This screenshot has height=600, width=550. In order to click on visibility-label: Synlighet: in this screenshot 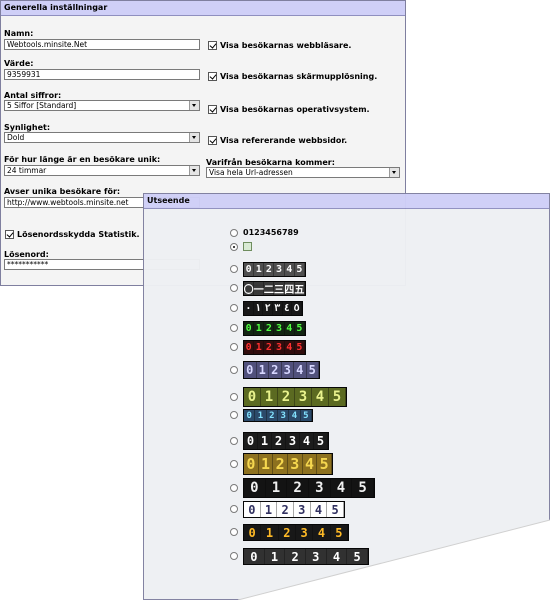, I will do `click(27, 127)`.